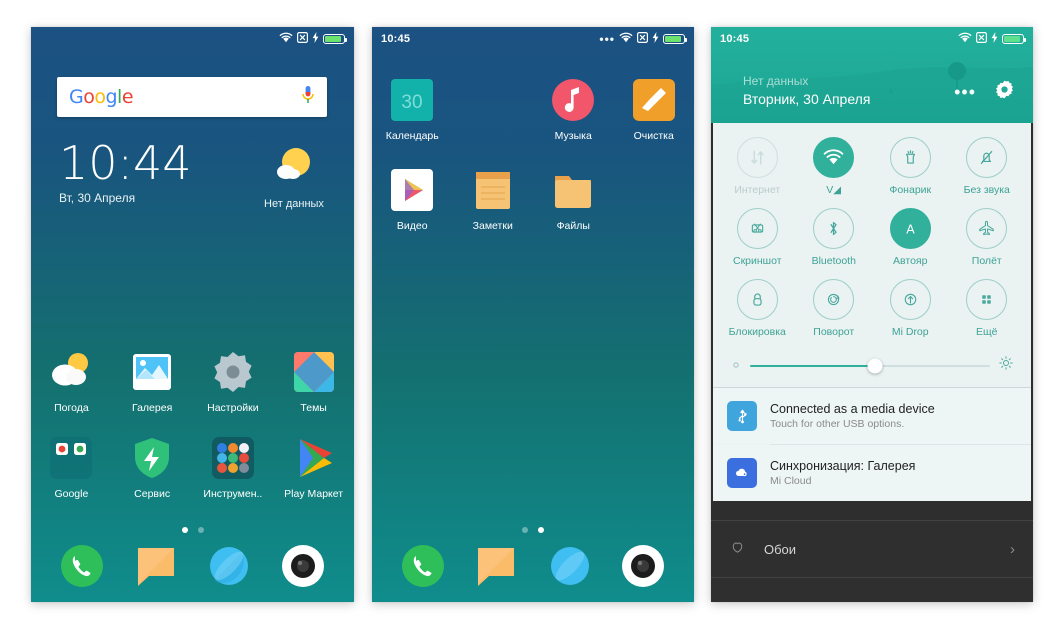 Image resolution: width=1064 pixels, height=632 pixels. I want to click on status-bar: 10:45, so click(872, 39).